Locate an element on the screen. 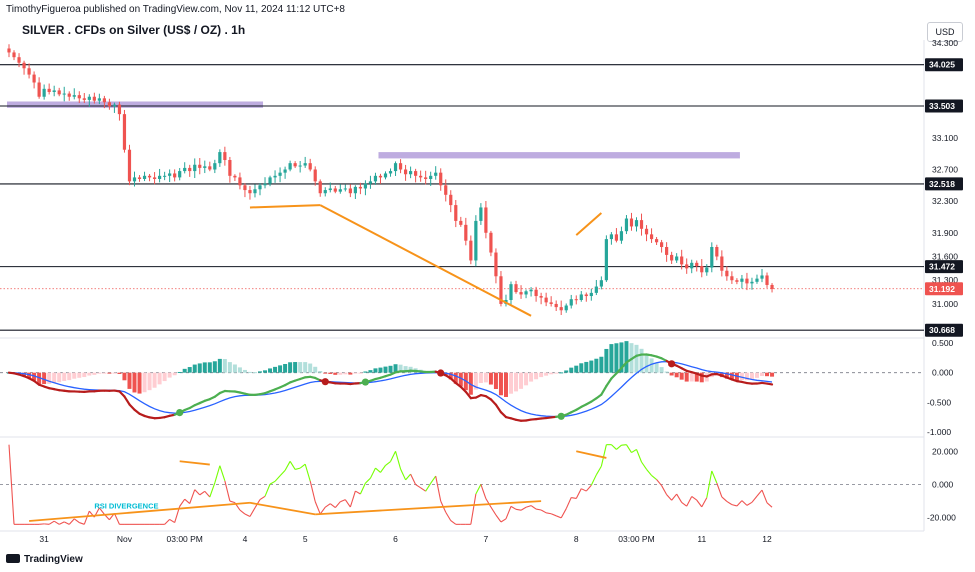 This screenshot has height=572, width=975. price-trendline is located at coordinates (285, 206).